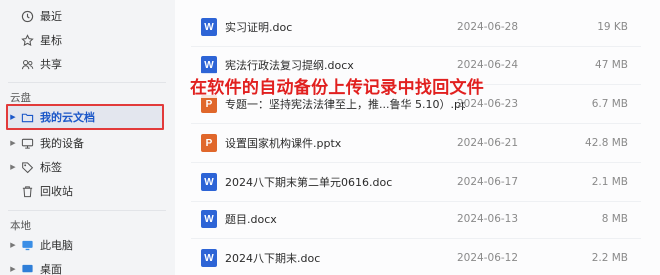 This screenshot has width=660, height=275. What do you see at coordinates (612, 27) in the screenshot?
I see `file-size: 19 KB` at bounding box center [612, 27].